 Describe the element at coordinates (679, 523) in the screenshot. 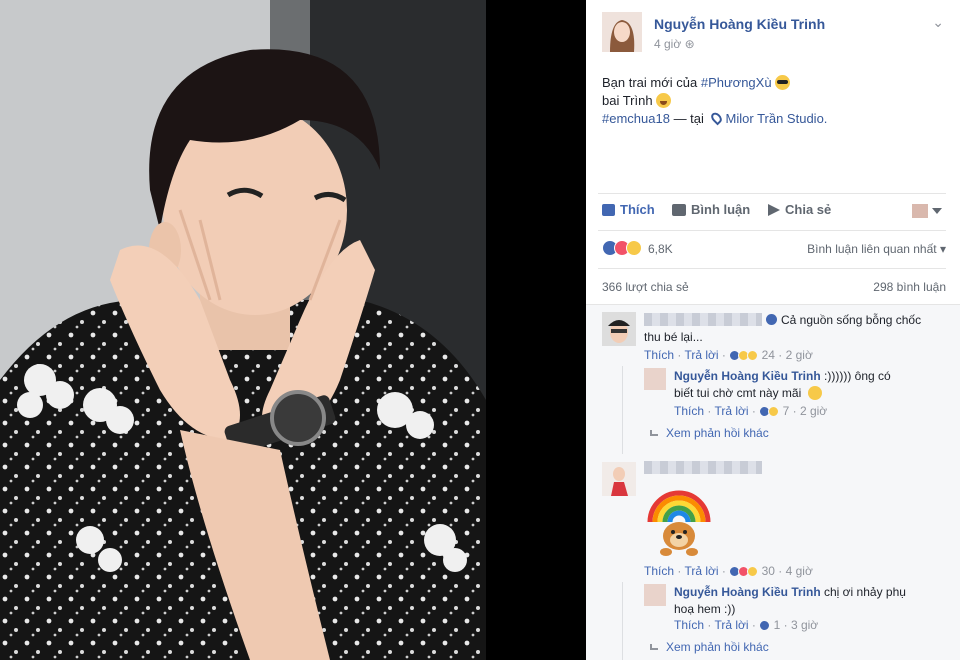

I see `rainbow-dog-sticker` at that location.